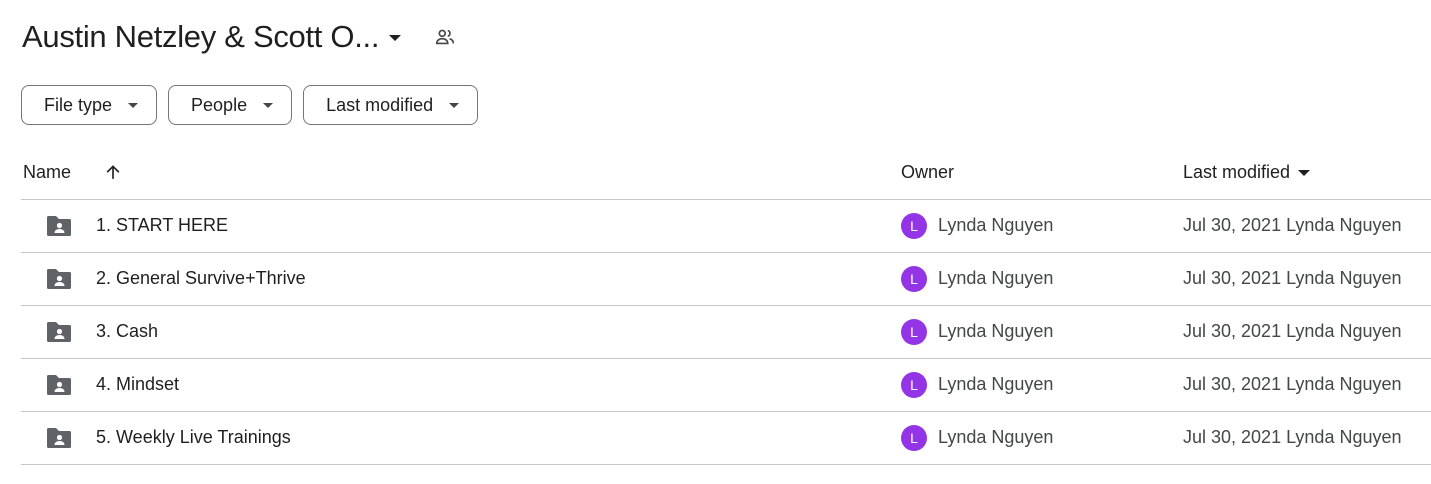 The height and width of the screenshot is (484, 1431). What do you see at coordinates (445, 37) in the screenshot?
I see `people-icon` at bounding box center [445, 37].